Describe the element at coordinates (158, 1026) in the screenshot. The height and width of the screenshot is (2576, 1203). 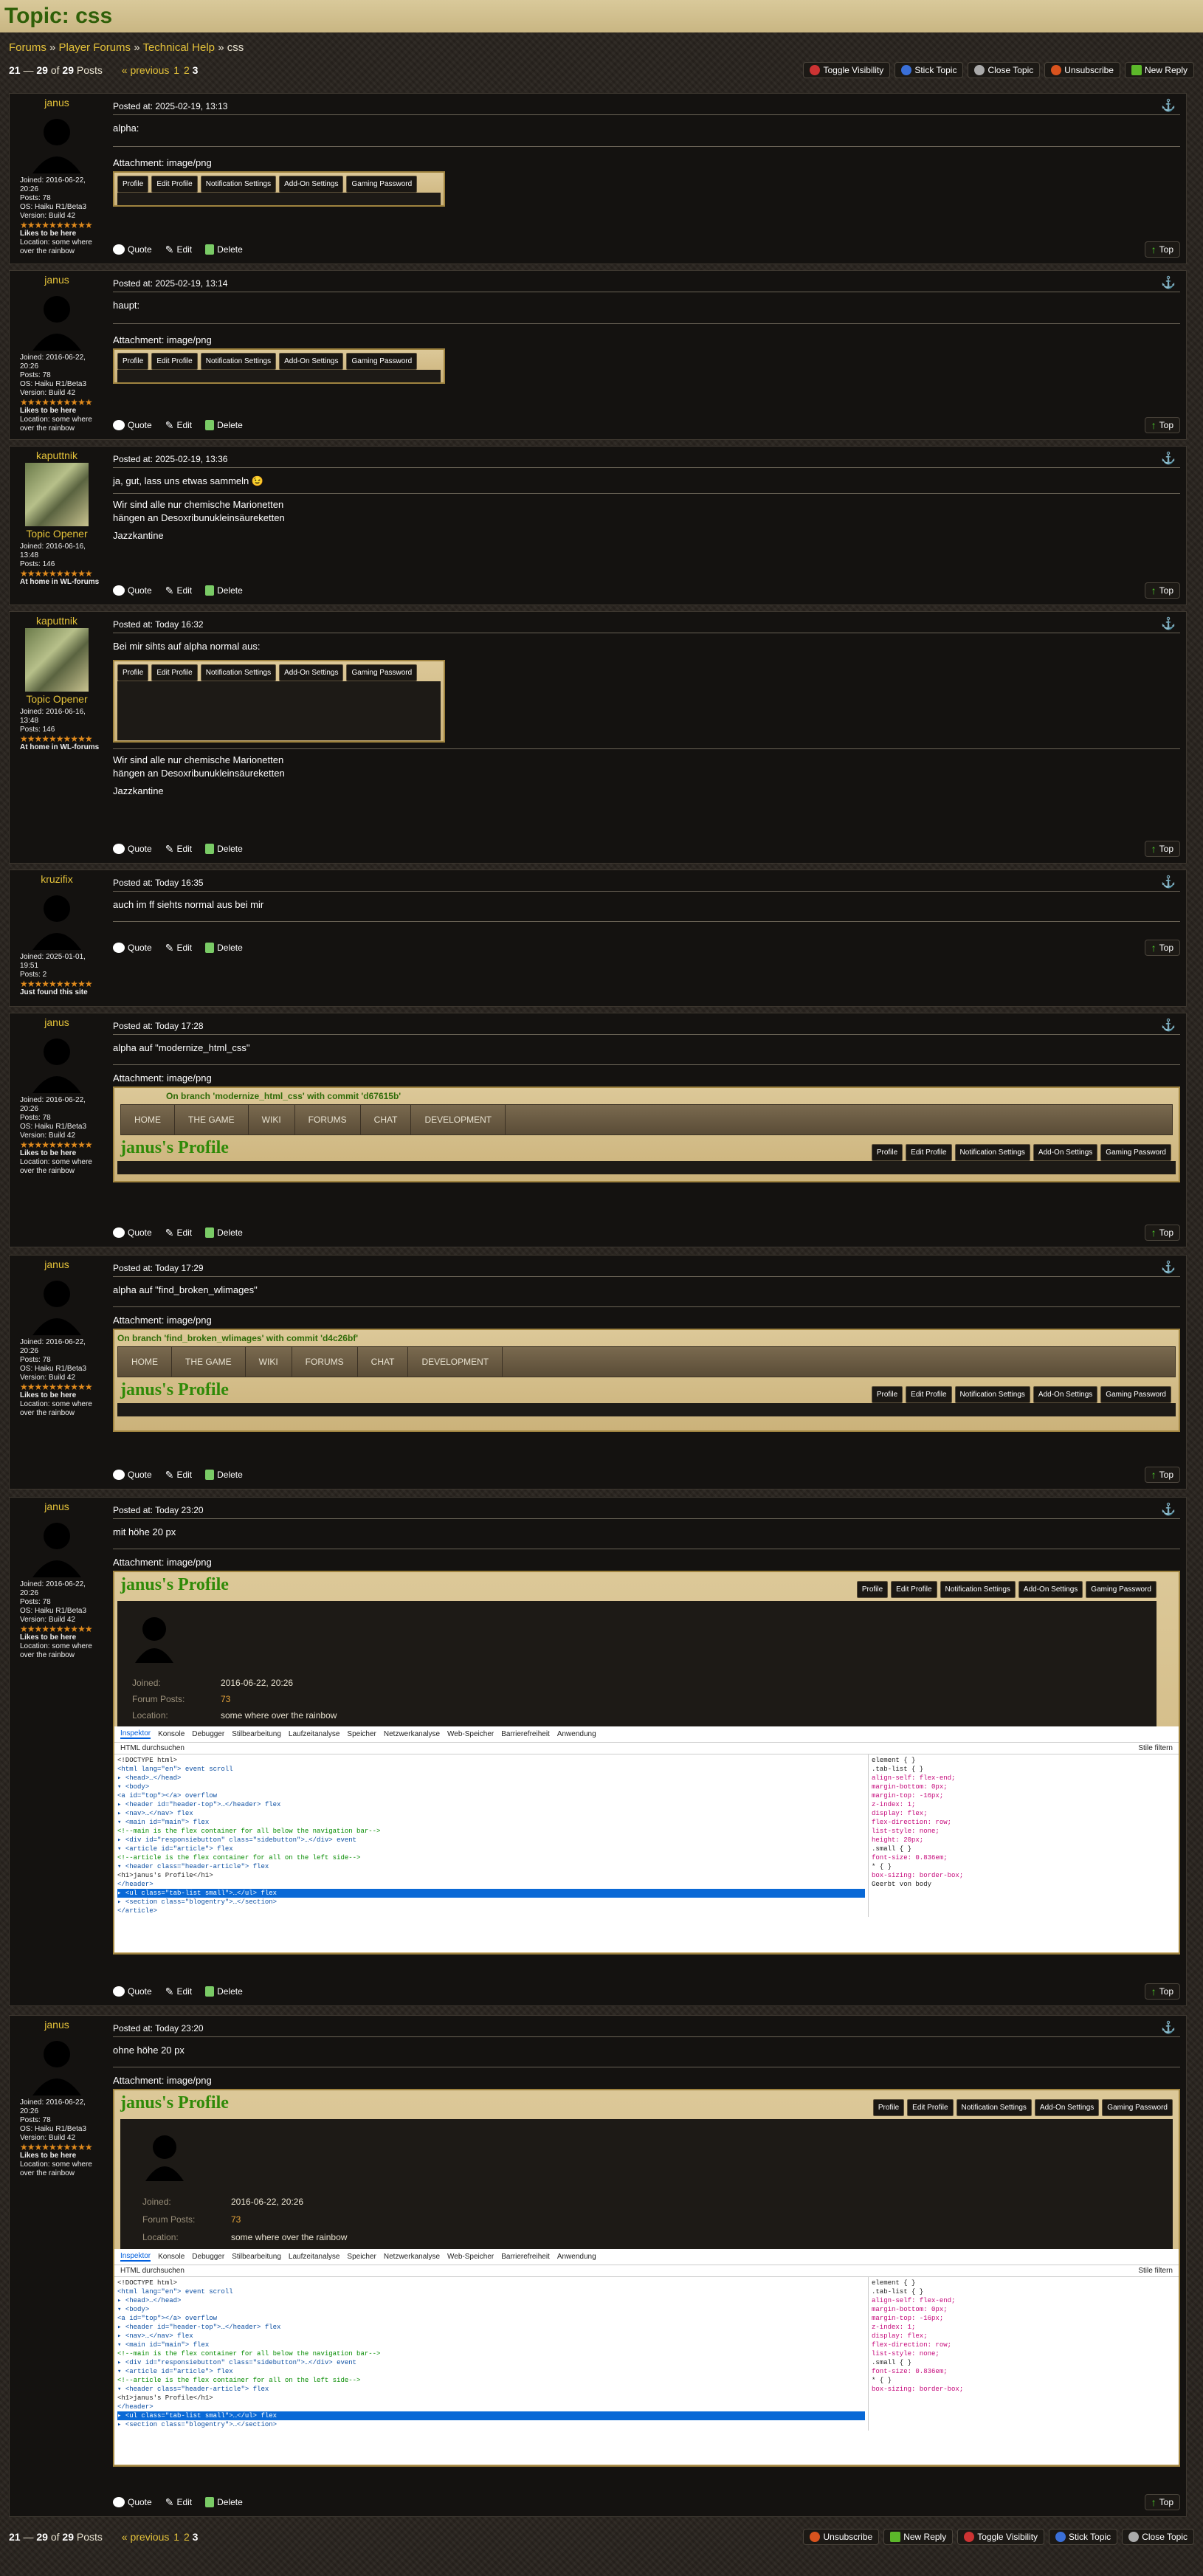
I see `post-time: Posted at: Today 17:28` at that location.